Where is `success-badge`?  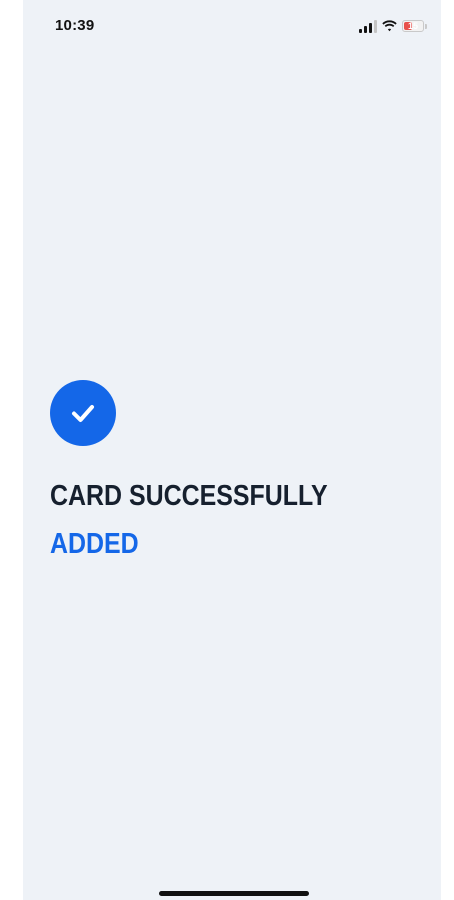 success-badge is located at coordinates (83, 413).